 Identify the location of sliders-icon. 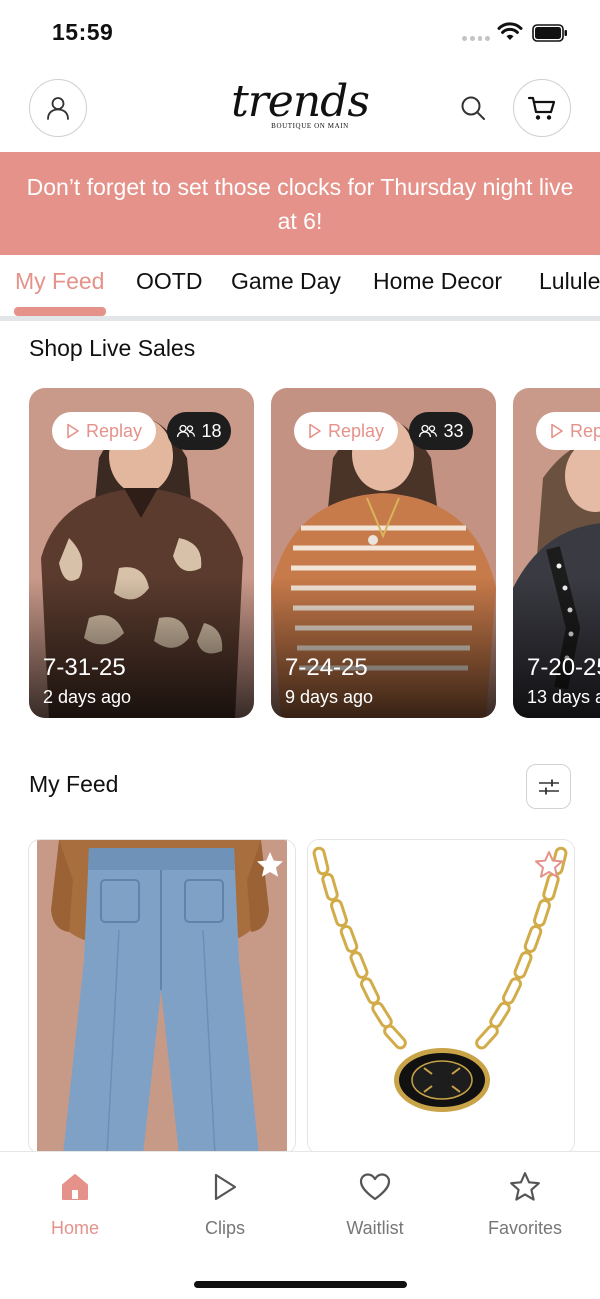
(548, 786).